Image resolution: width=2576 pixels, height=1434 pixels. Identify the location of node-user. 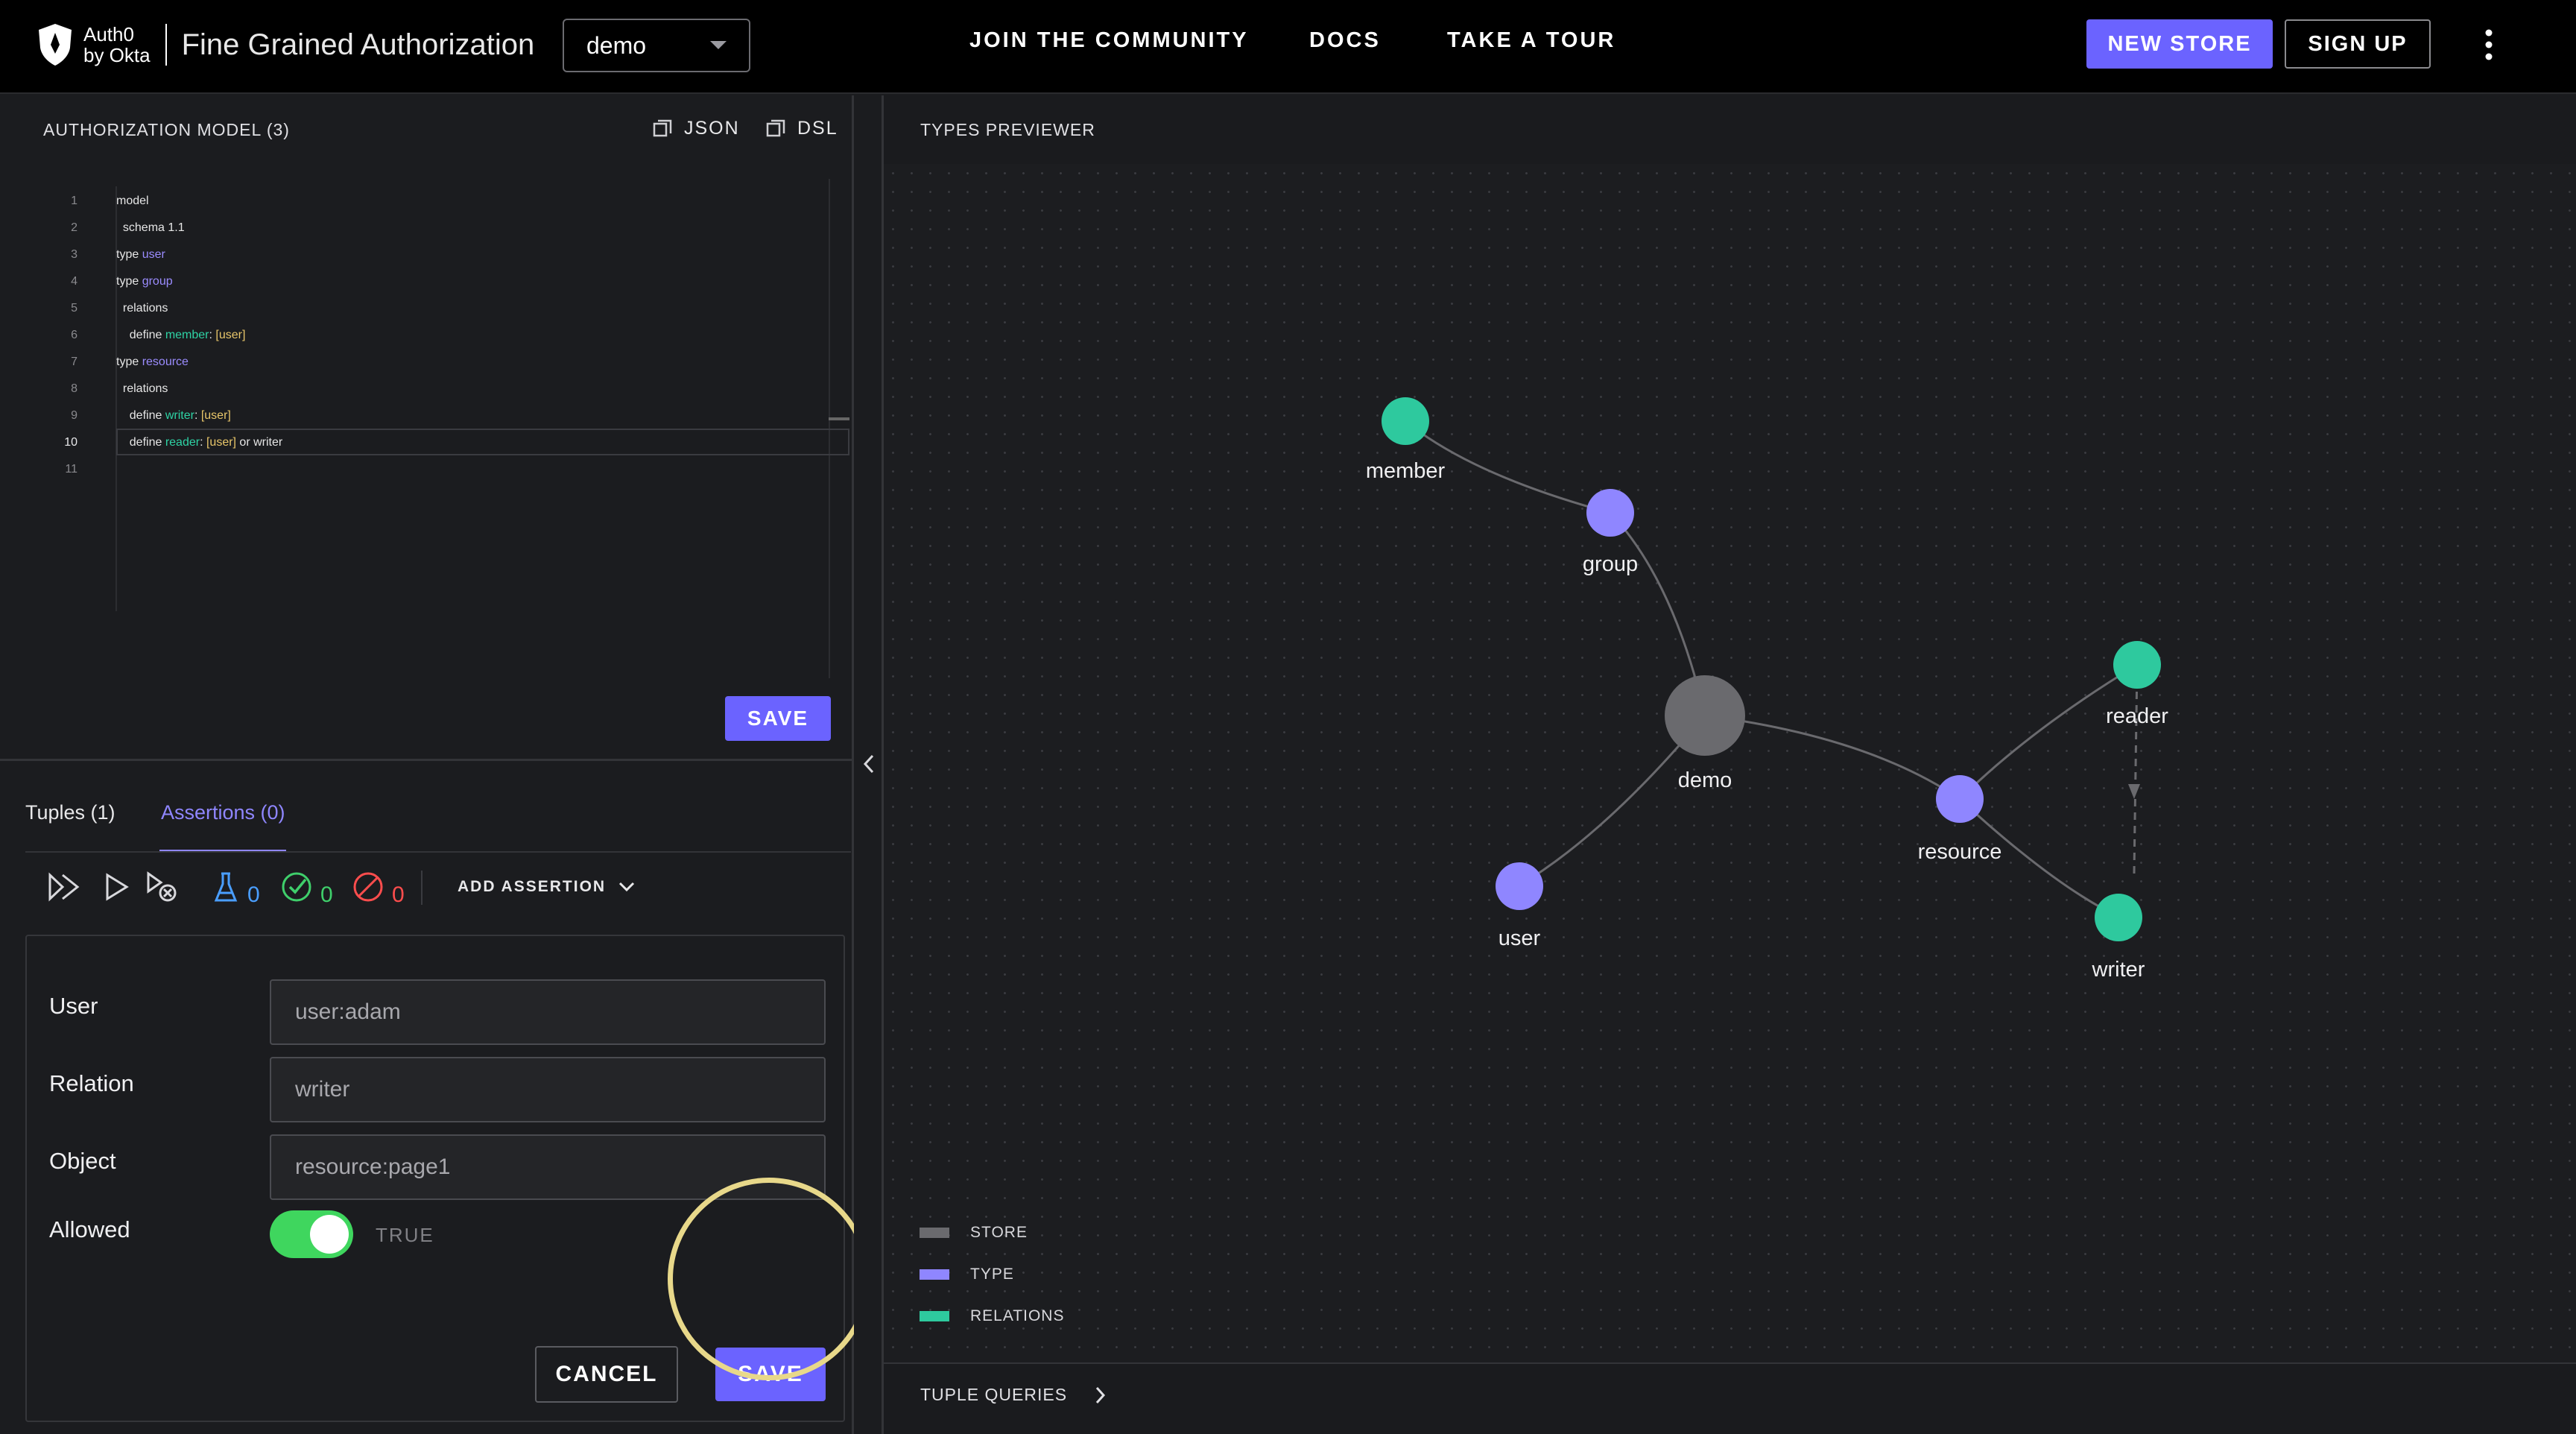
(1519, 886).